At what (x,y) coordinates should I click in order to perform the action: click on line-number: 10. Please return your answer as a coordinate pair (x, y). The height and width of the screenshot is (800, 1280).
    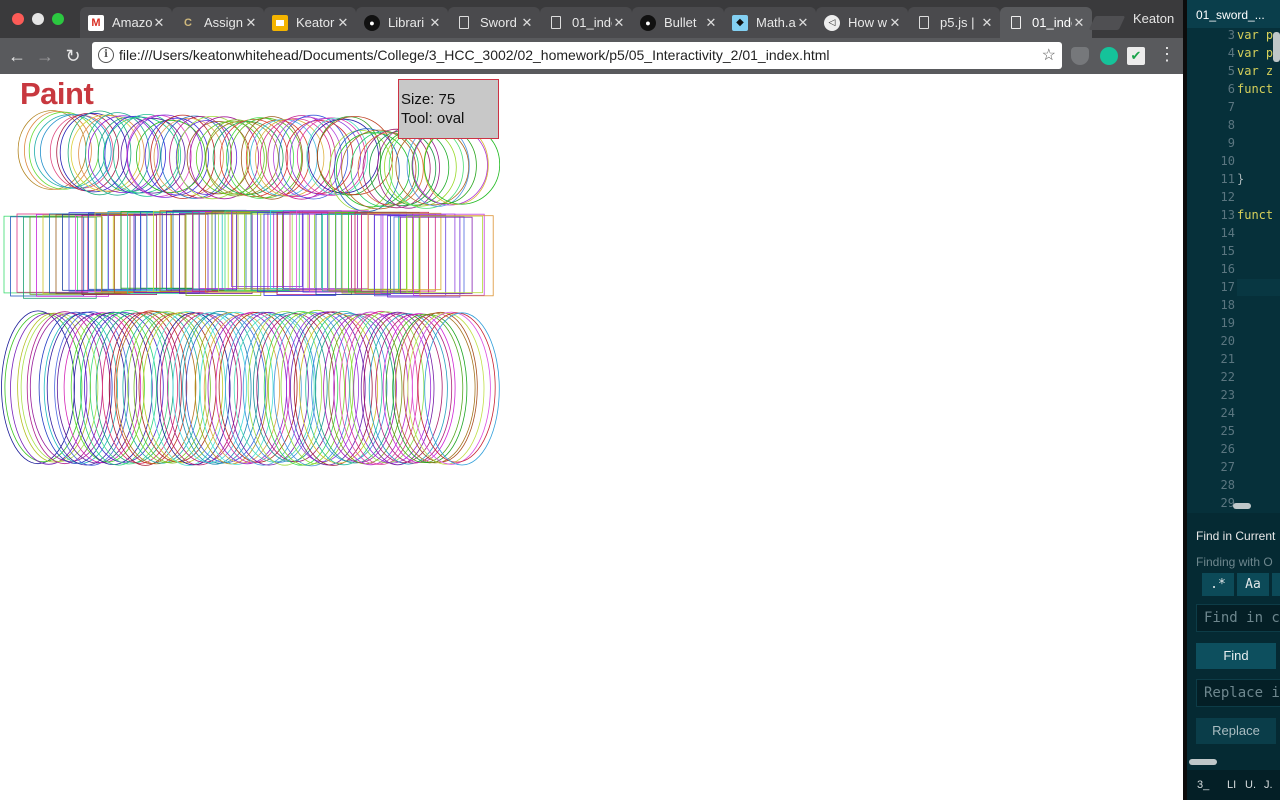
    Looking at the image, I should click on (1227, 161).